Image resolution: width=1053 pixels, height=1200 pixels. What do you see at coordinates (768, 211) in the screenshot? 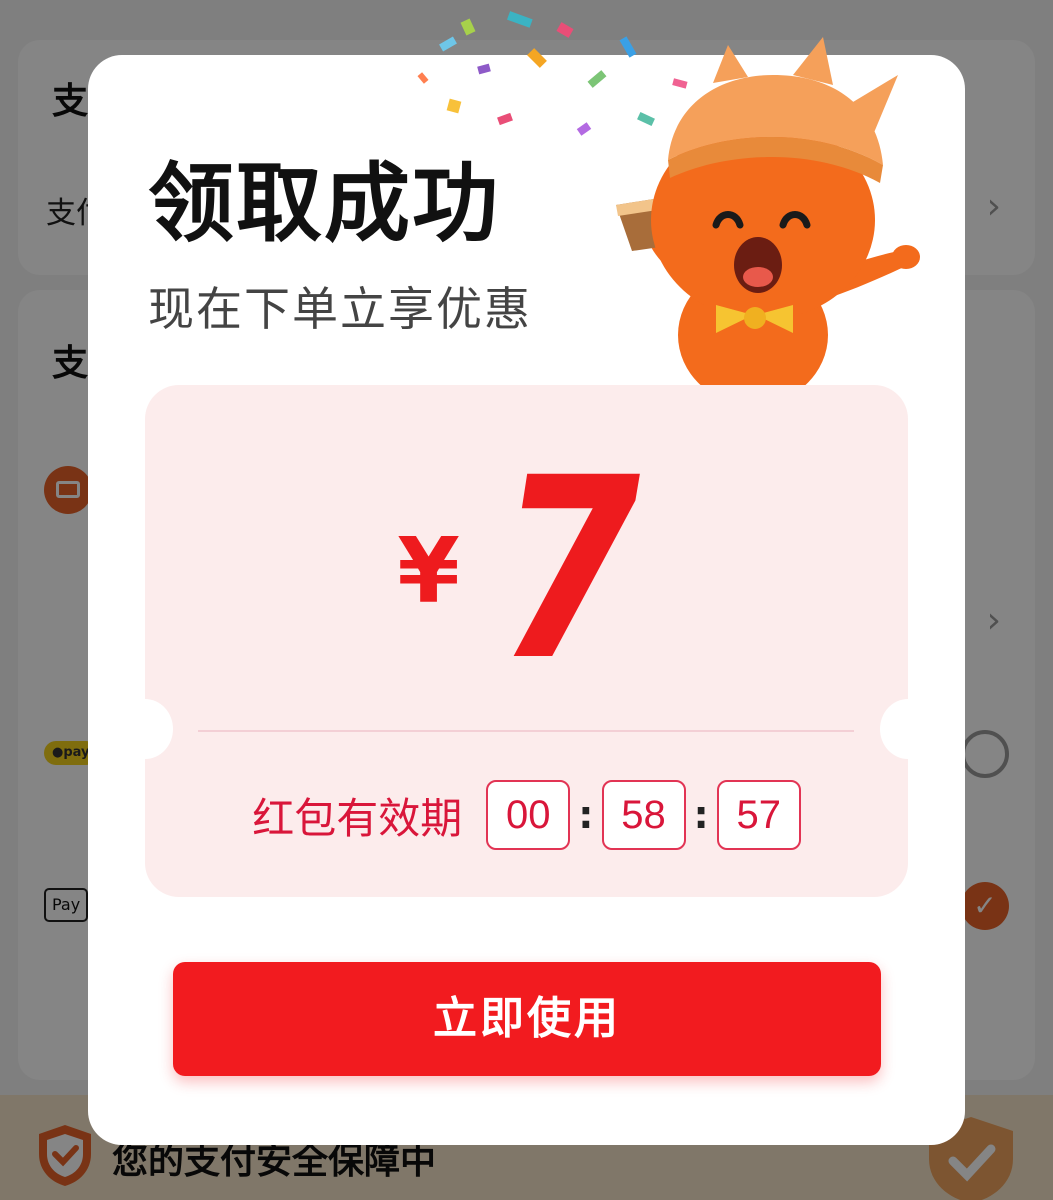
I see `mascot-illustration` at bounding box center [768, 211].